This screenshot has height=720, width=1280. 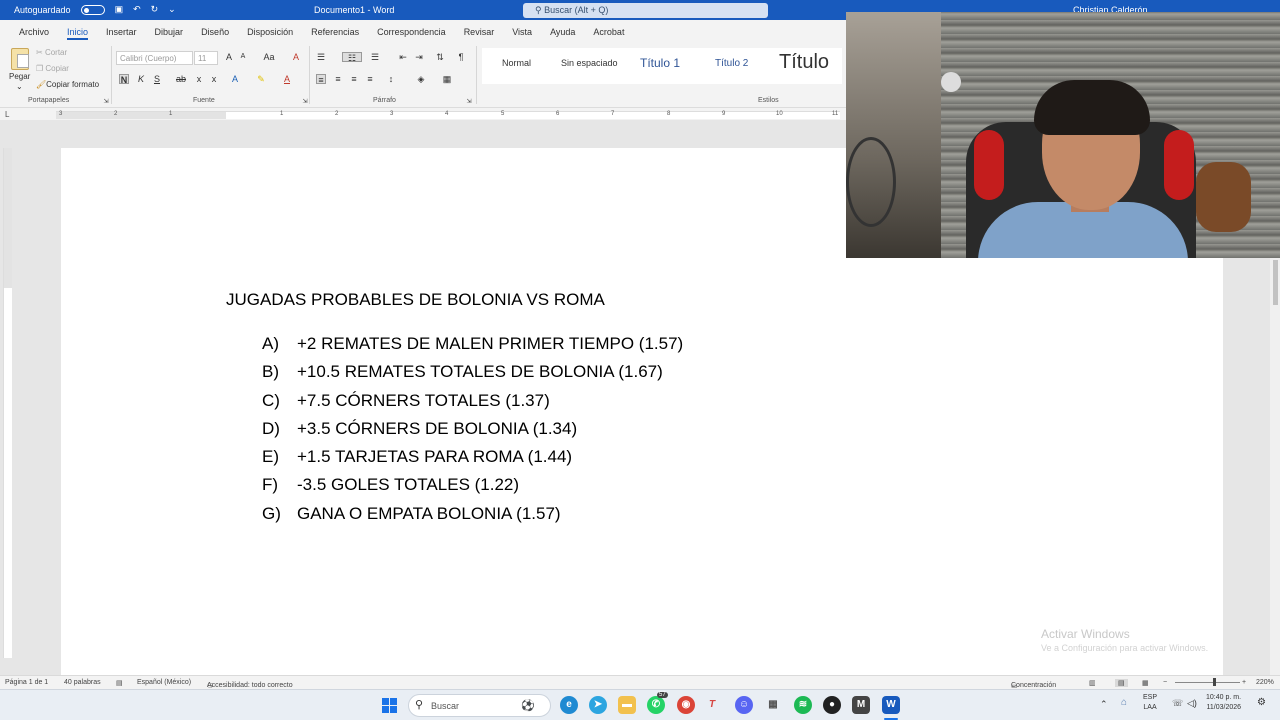 I want to click on tab-archivo: Archivo, so click(x=34, y=31).